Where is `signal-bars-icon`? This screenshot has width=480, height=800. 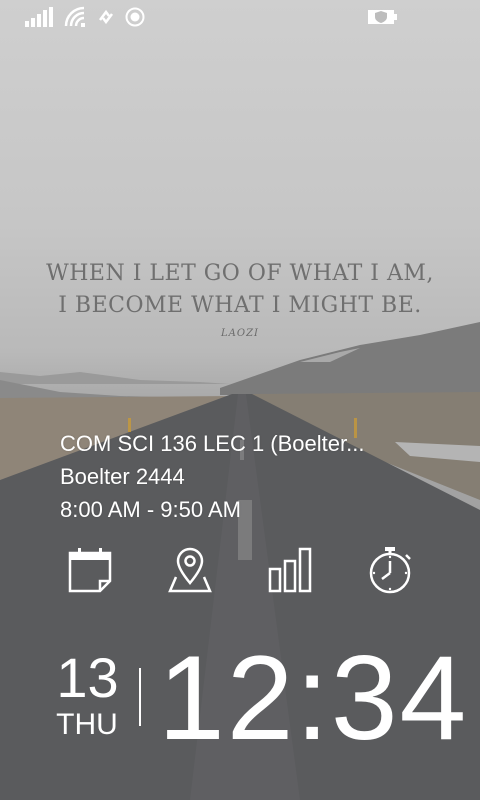 signal-bars-icon is located at coordinates (39, 17).